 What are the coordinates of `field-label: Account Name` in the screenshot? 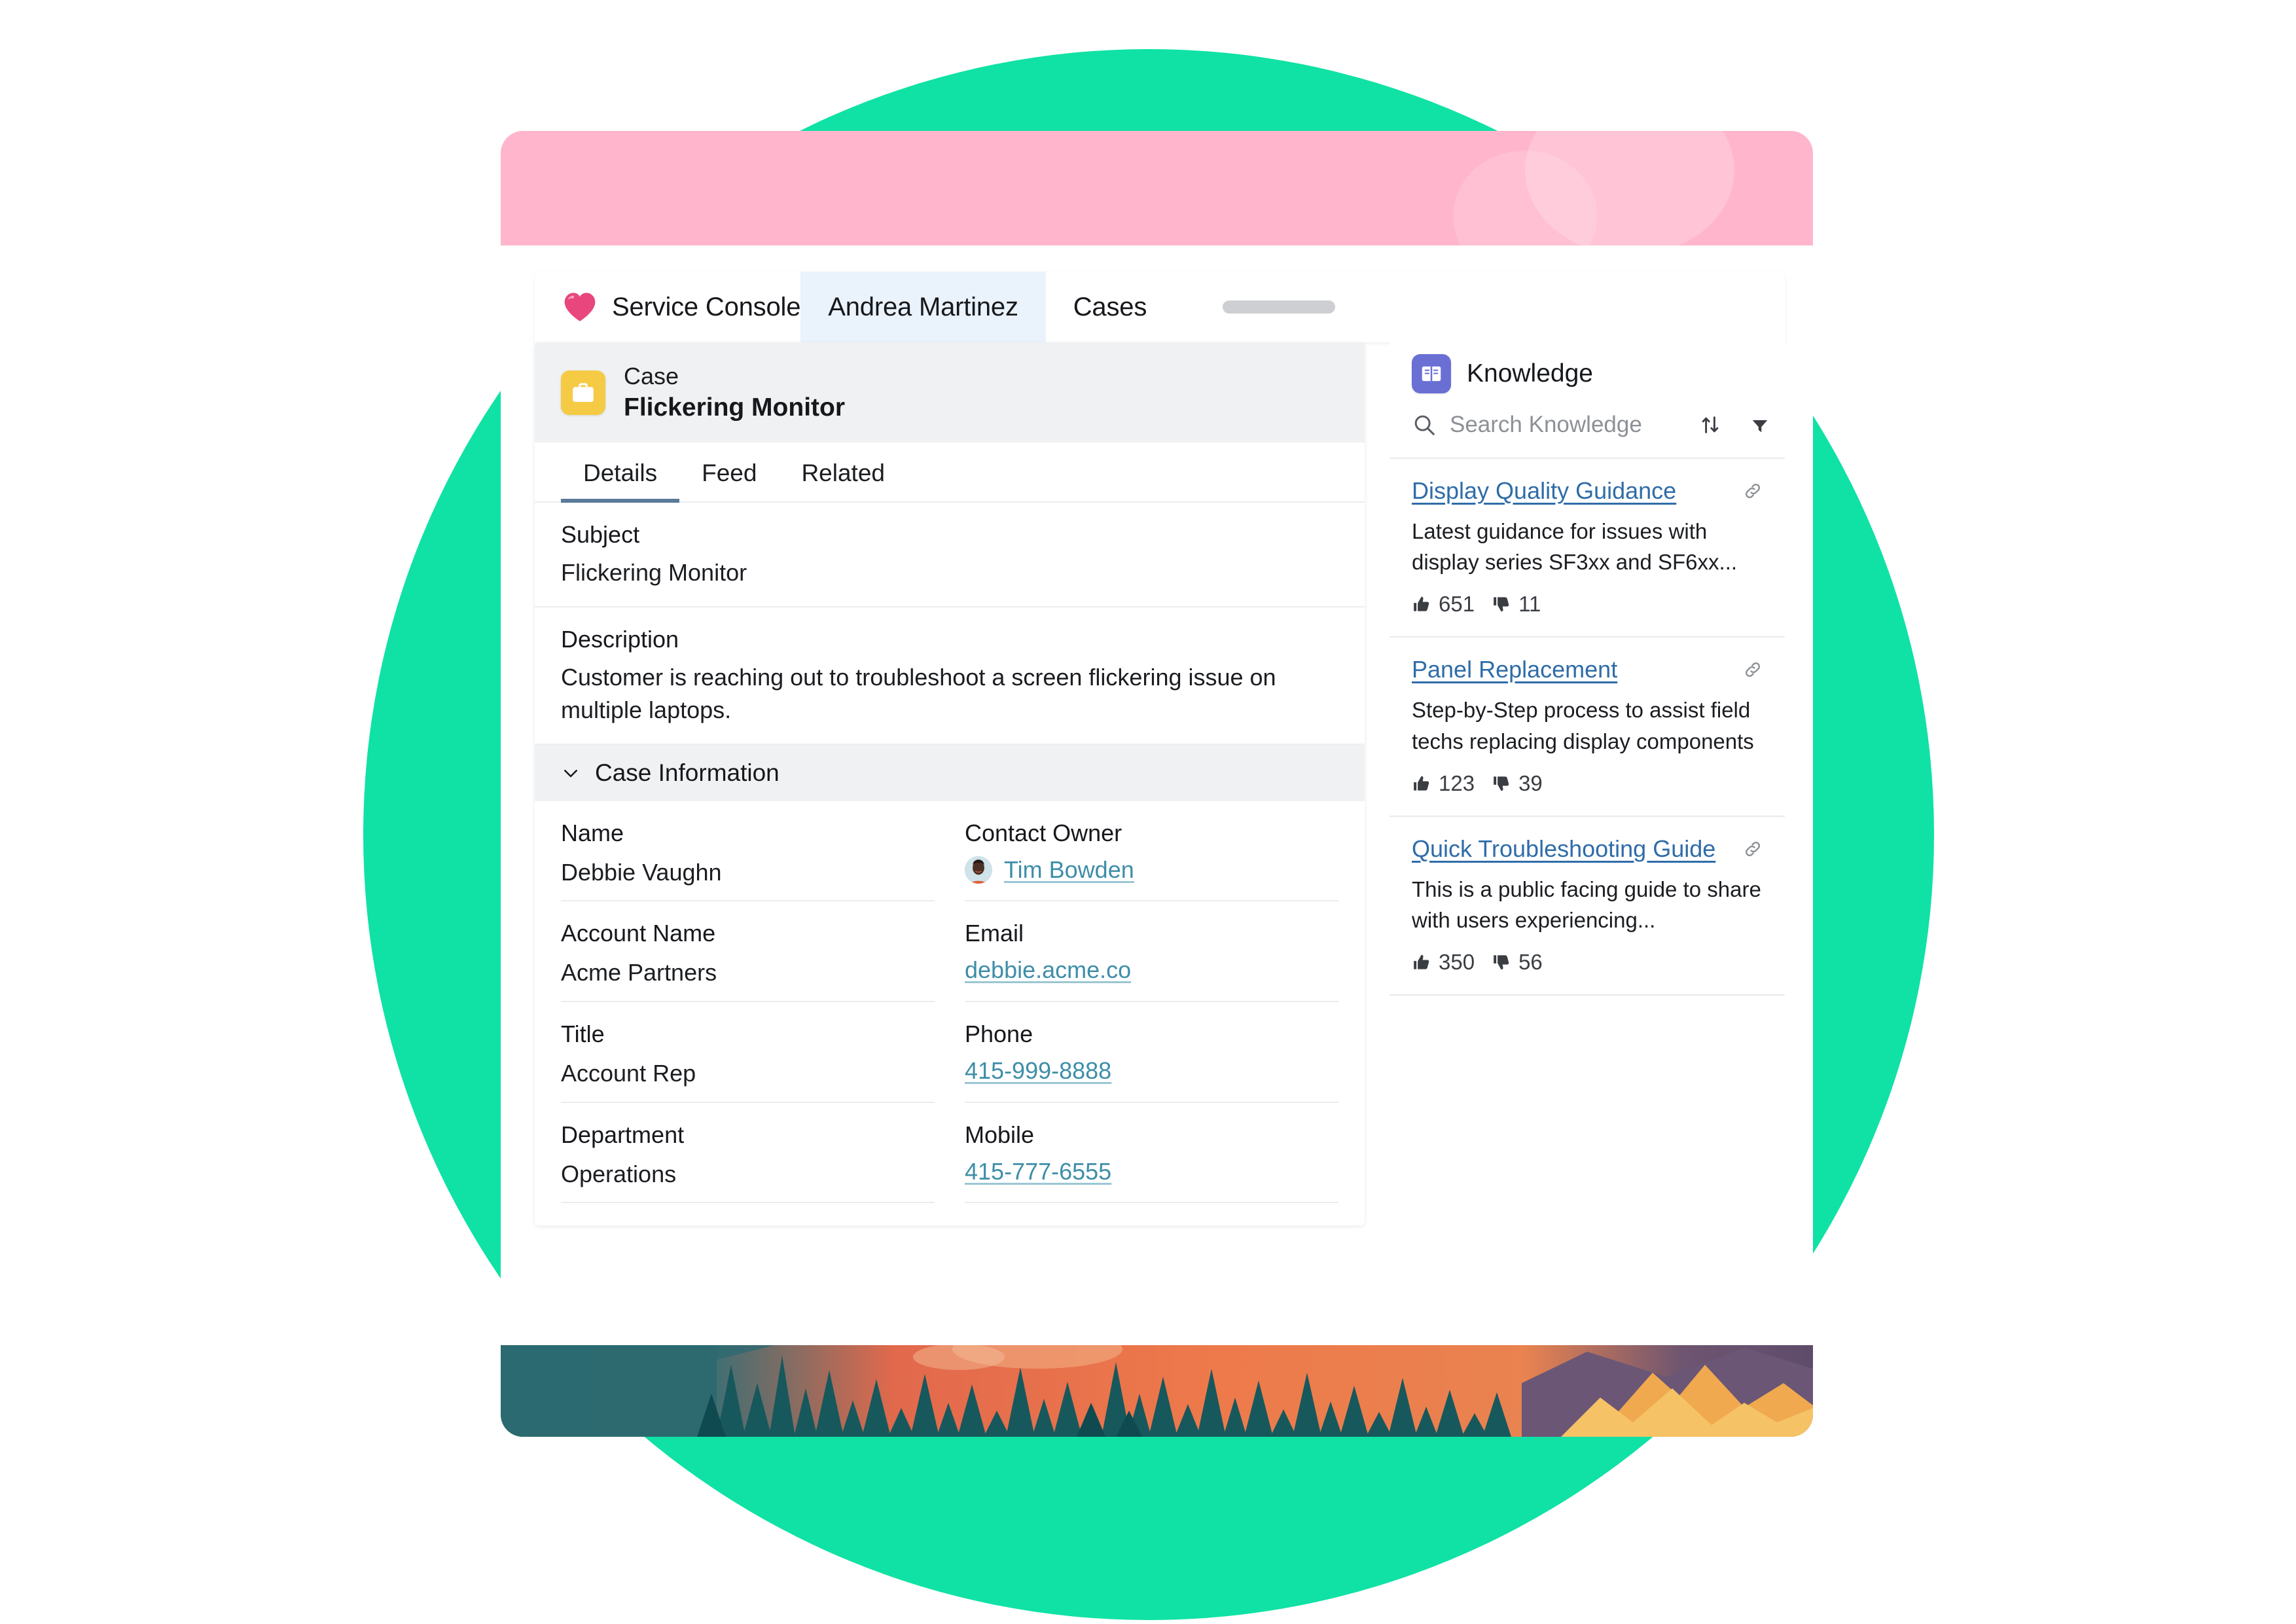 It's located at (638, 933).